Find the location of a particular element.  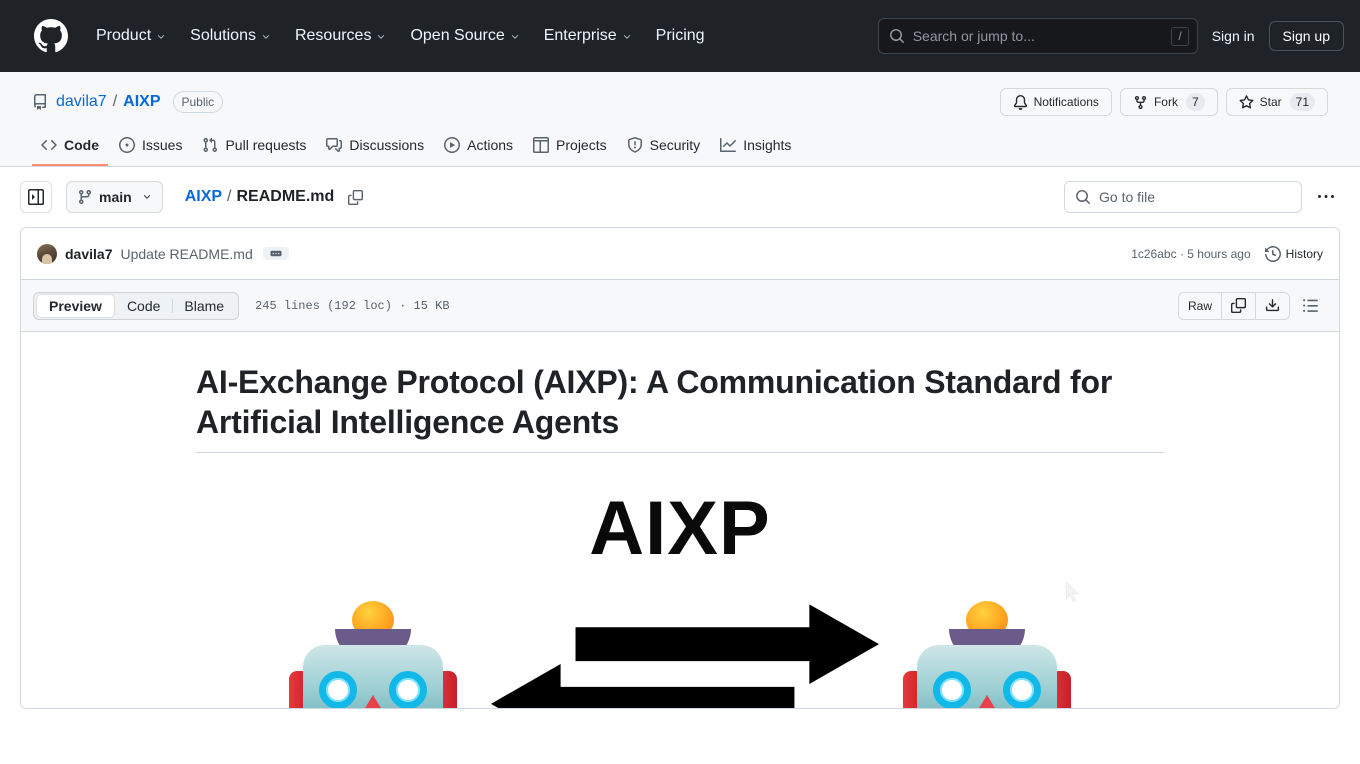

tab-label: Actions is located at coordinates (490, 145).